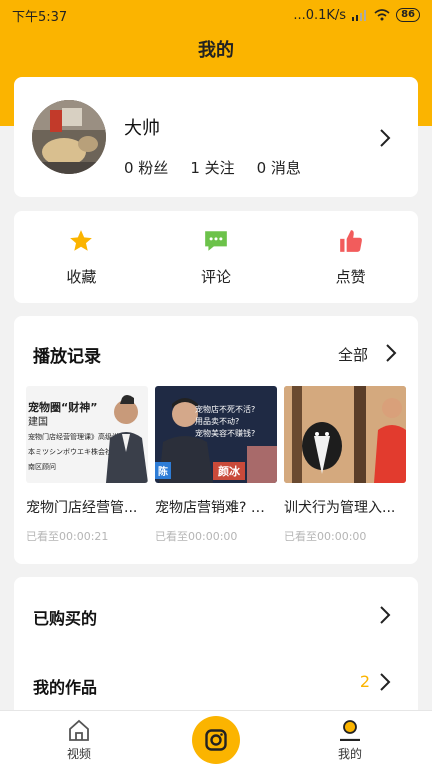 The width and height of the screenshot is (432, 768). What do you see at coordinates (79, 730) in the screenshot?
I see `home-icon` at bounding box center [79, 730].